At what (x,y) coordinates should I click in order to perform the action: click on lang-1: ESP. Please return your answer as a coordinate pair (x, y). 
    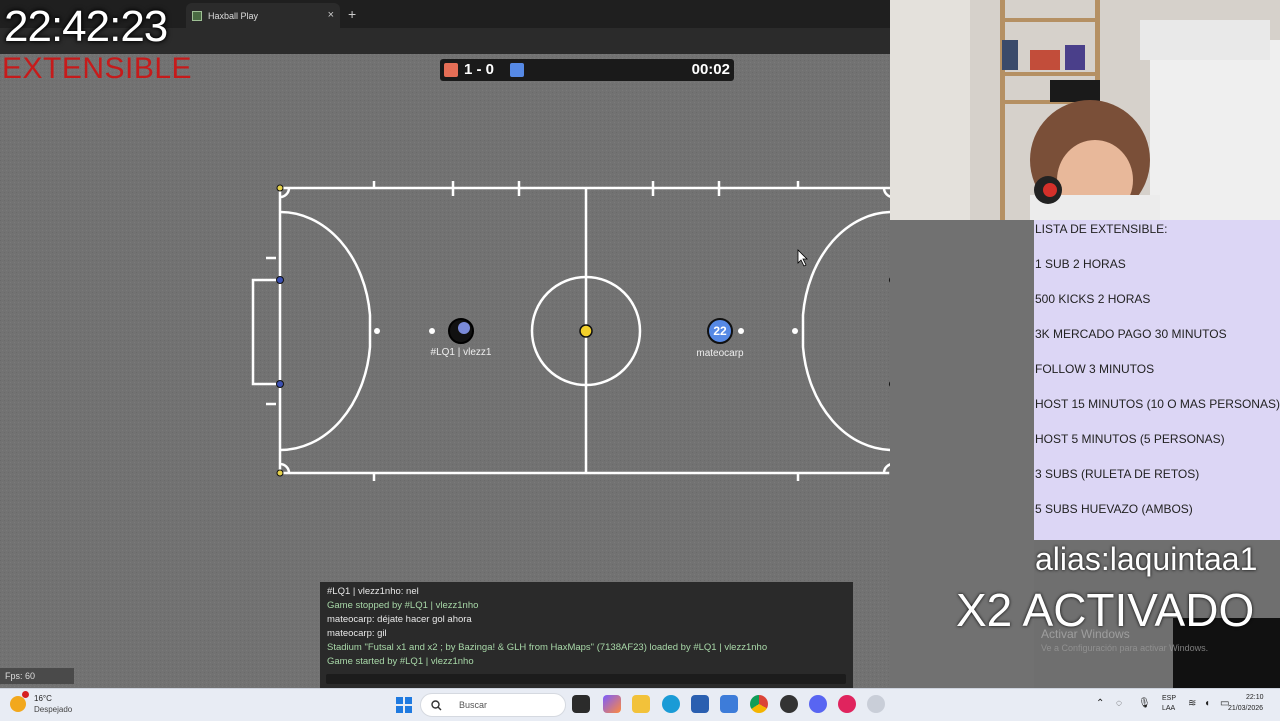
    Looking at the image, I should click on (1169, 698).